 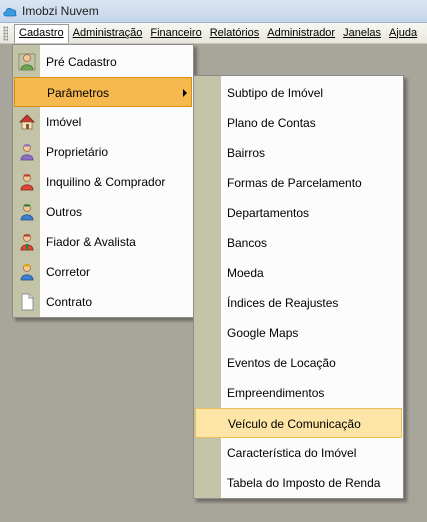 What do you see at coordinates (106, 182) in the screenshot?
I see `menu-item-label: Inquilino & Comprador` at bounding box center [106, 182].